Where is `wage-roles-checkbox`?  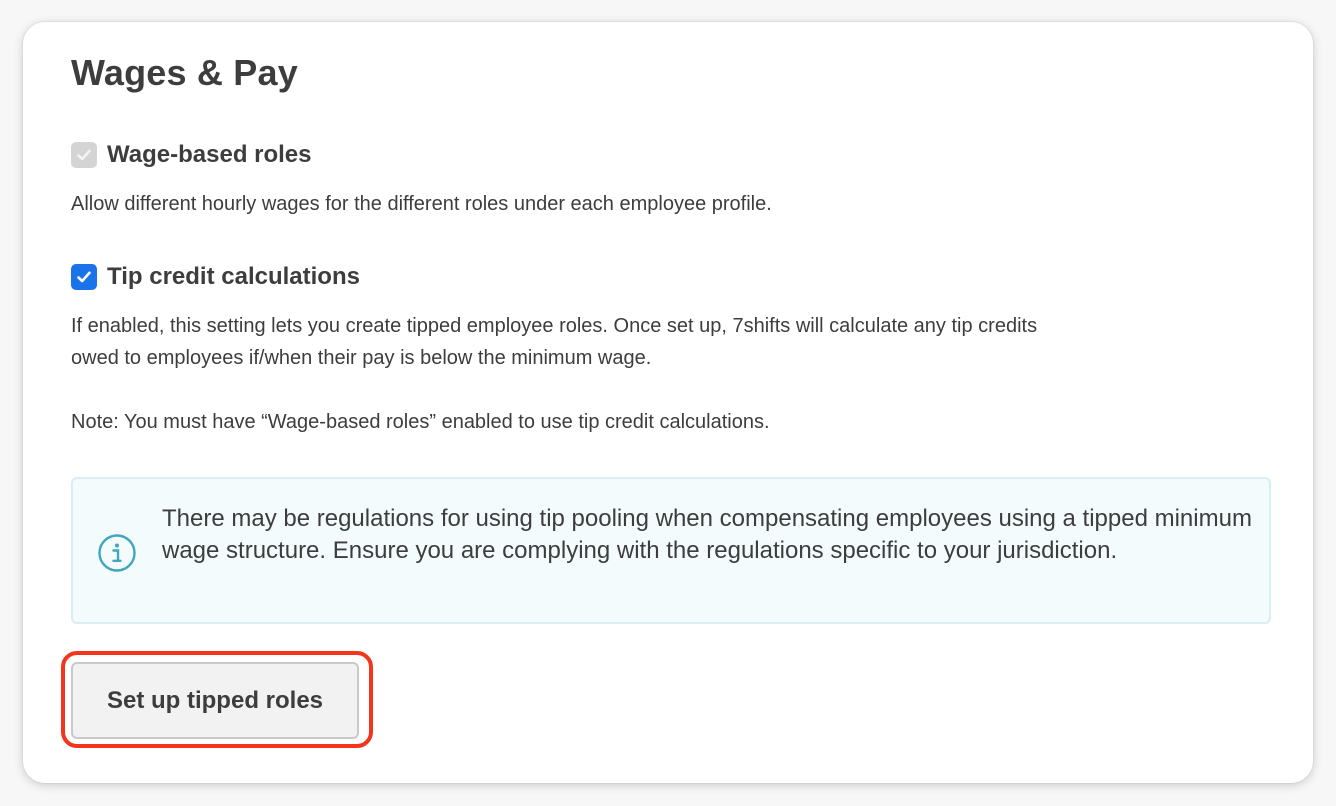 wage-roles-checkbox is located at coordinates (84, 155).